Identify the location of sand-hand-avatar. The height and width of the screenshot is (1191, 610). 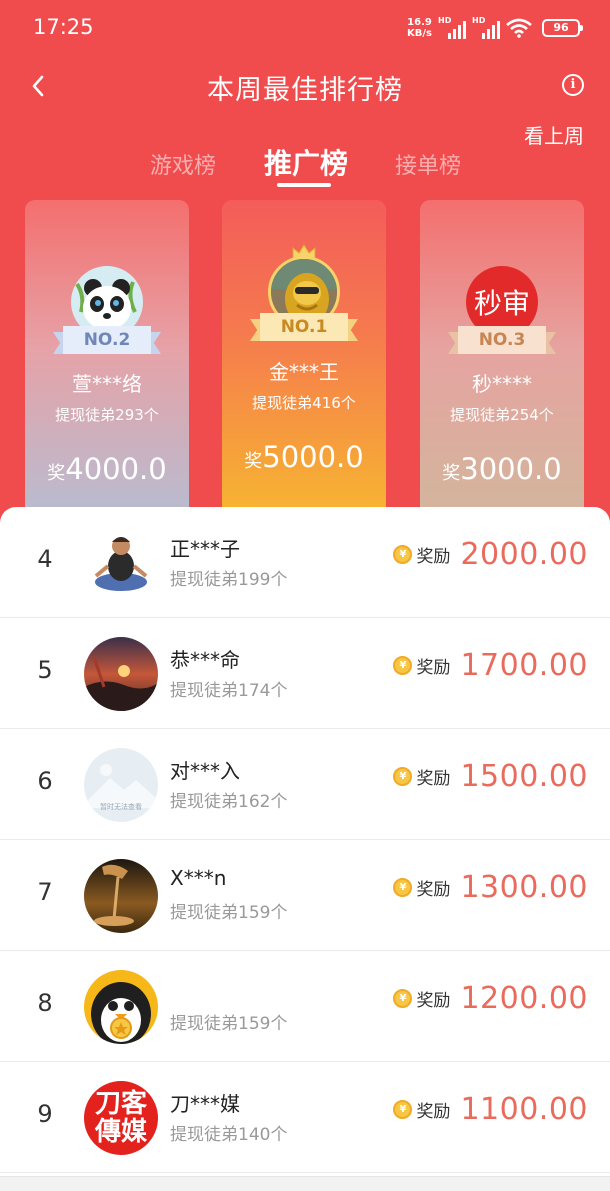
(121, 896).